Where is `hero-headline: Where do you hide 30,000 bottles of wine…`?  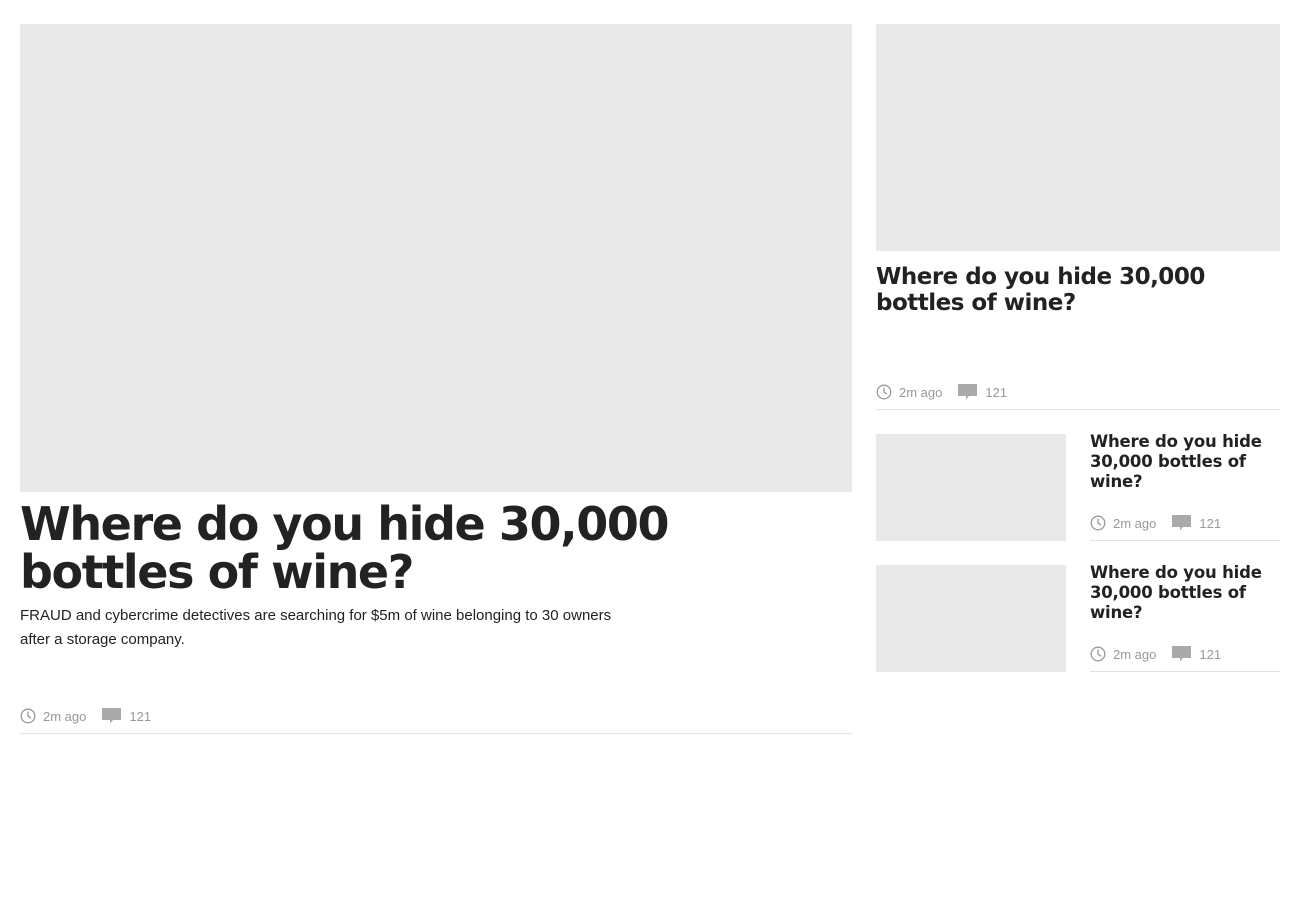
hero-headline: Where do you hide 30,000 bottles of wine… is located at coordinates (430, 548).